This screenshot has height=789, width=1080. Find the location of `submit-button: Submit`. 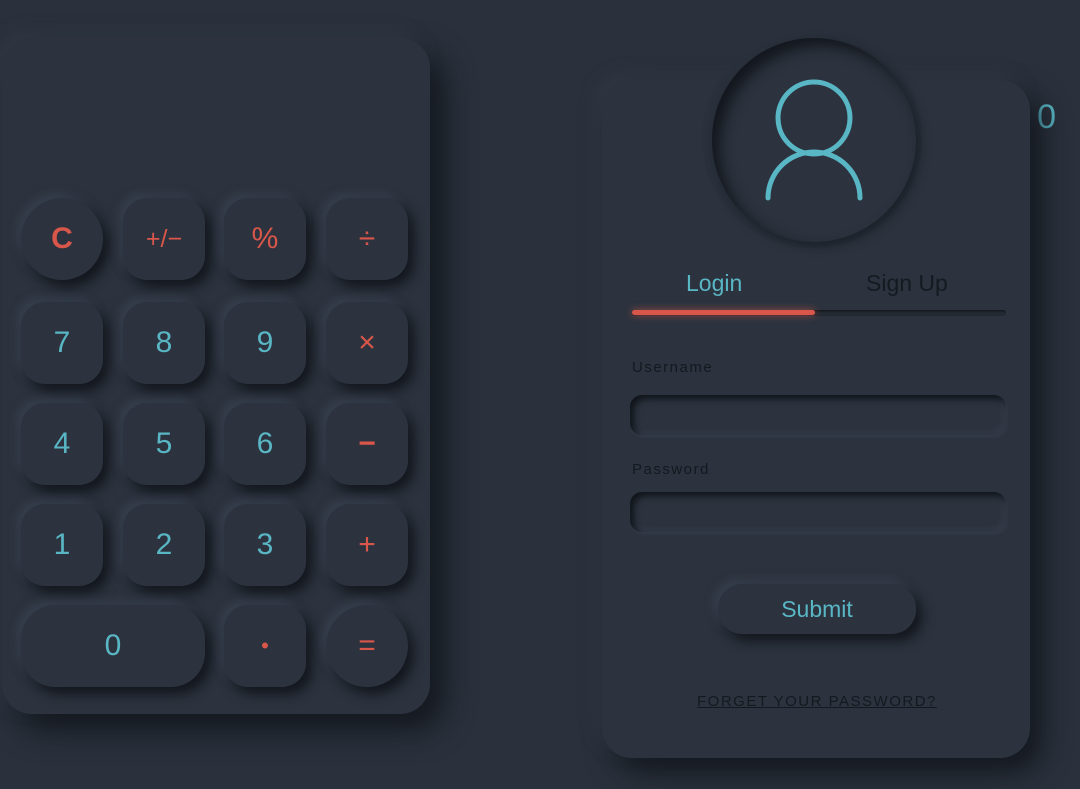

submit-button: Submit is located at coordinates (817, 609).